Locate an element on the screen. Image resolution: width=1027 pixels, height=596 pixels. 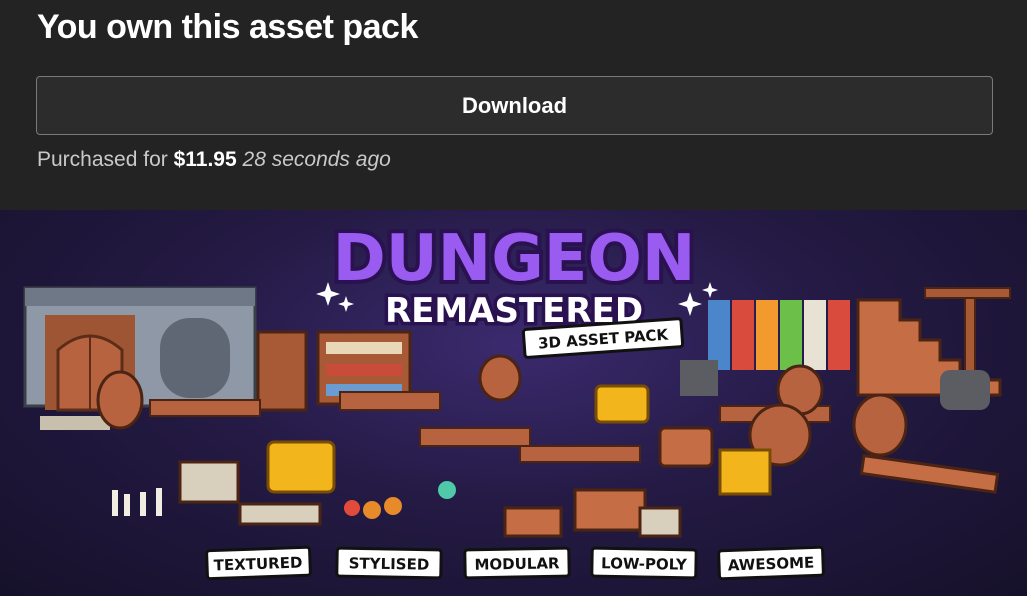
purchase-info: Purchased for $11.95 28 seconds ago is located at coordinates (214, 160).